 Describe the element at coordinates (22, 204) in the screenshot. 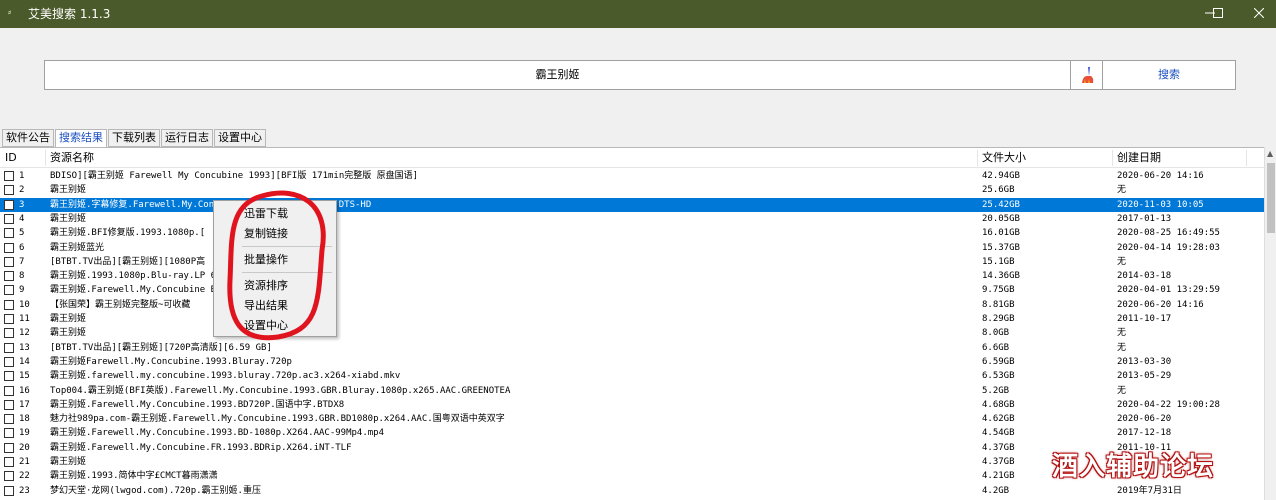

I see `row-id: 3` at that location.